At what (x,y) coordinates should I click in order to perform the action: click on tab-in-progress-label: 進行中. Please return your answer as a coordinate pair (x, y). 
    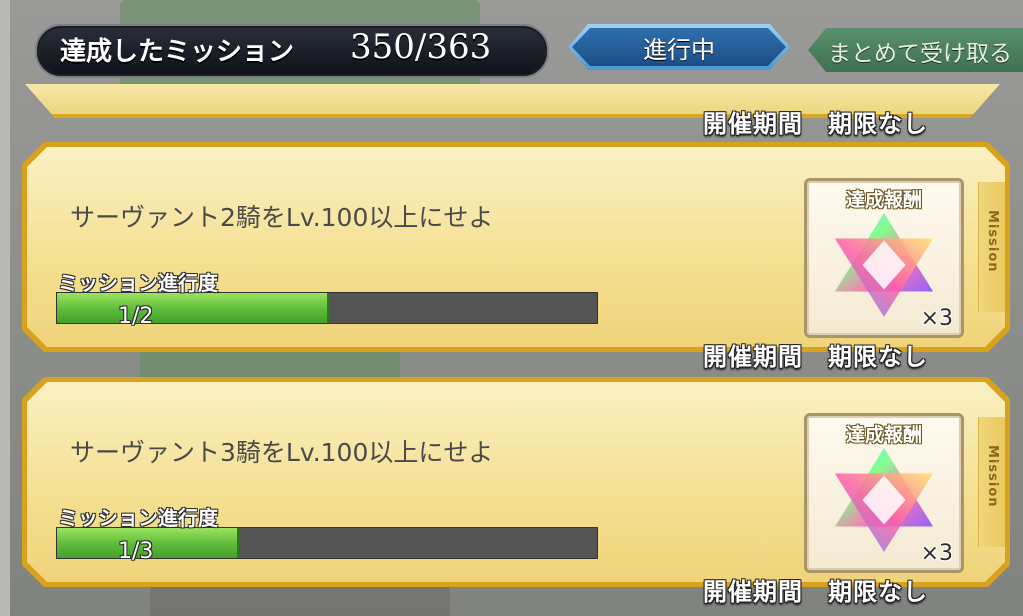
    Looking at the image, I should click on (679, 47).